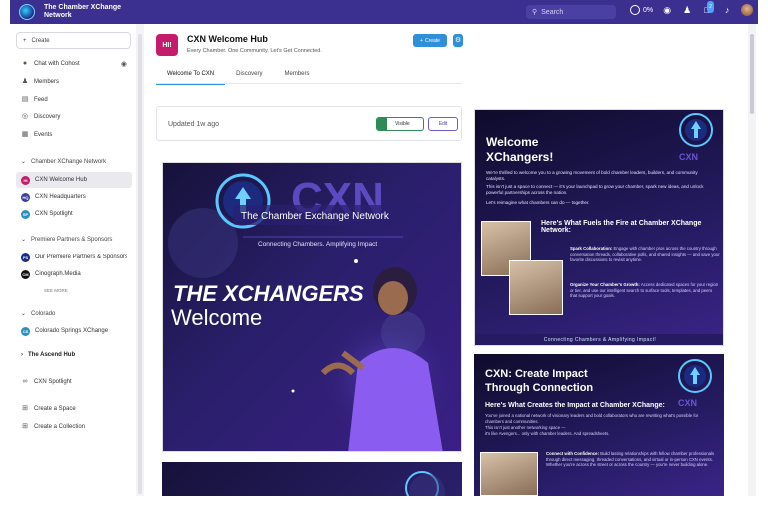 The height and width of the screenshot is (512, 768). What do you see at coordinates (57, 64) in the screenshot?
I see `sidebar-item-label: Chat with Cohost` at bounding box center [57, 64].